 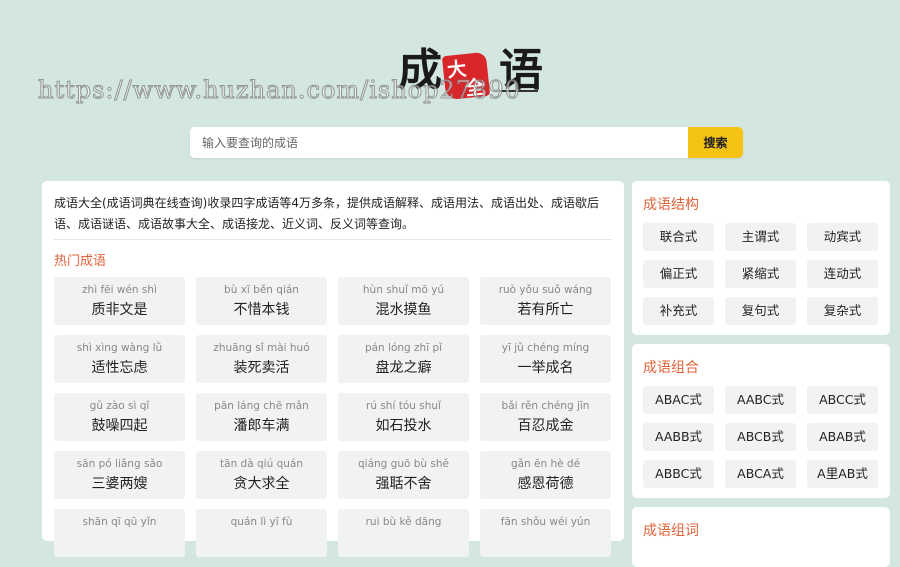 I want to click on idiom-pinyin: sān pó liǎng sǎo, so click(x=119, y=464).